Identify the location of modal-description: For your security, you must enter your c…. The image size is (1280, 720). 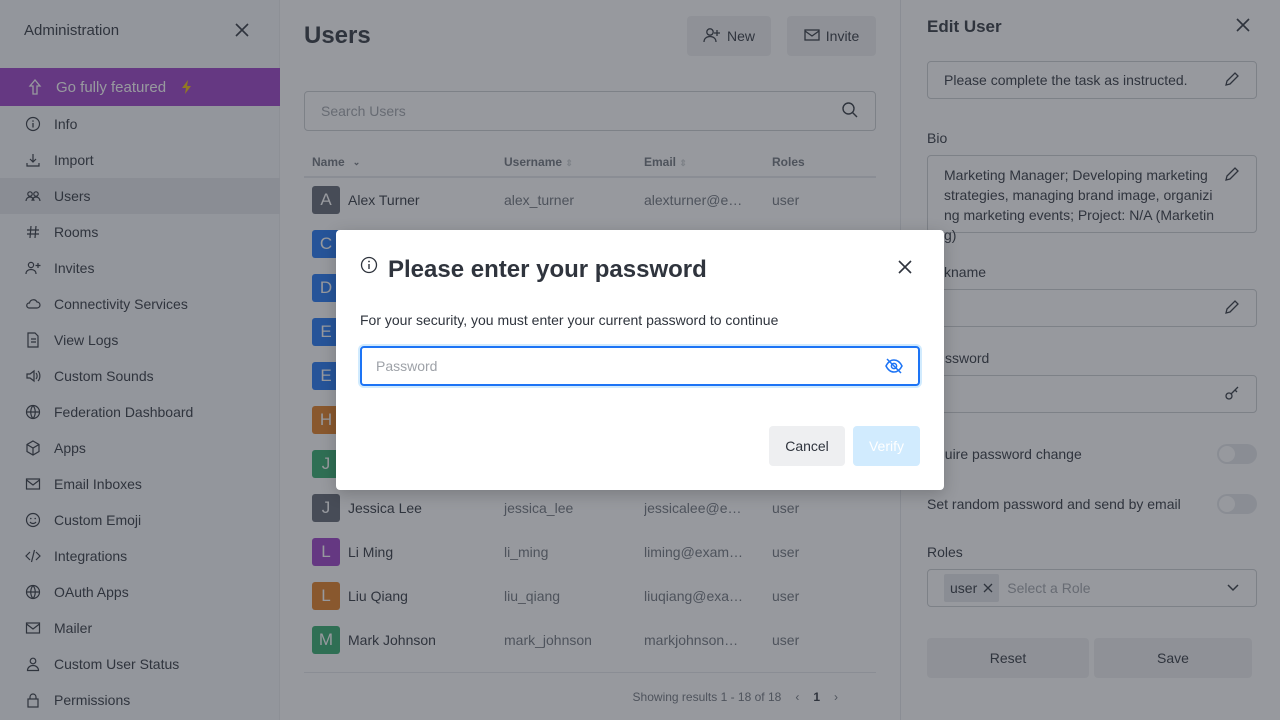
(569, 320).